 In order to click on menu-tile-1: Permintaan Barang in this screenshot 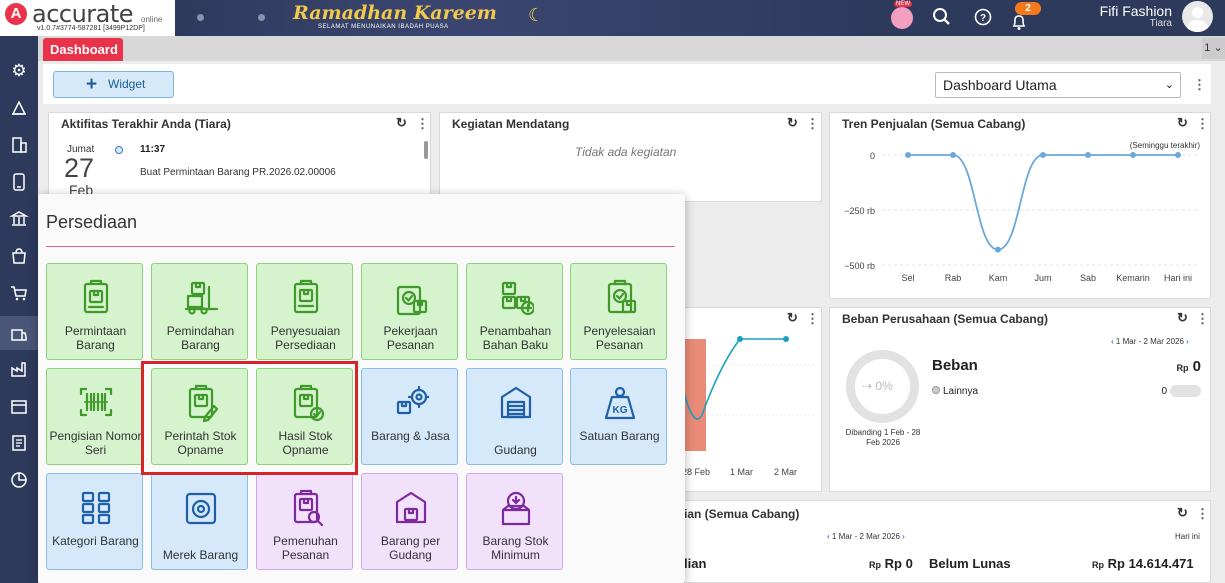, I will do `click(94, 311)`.